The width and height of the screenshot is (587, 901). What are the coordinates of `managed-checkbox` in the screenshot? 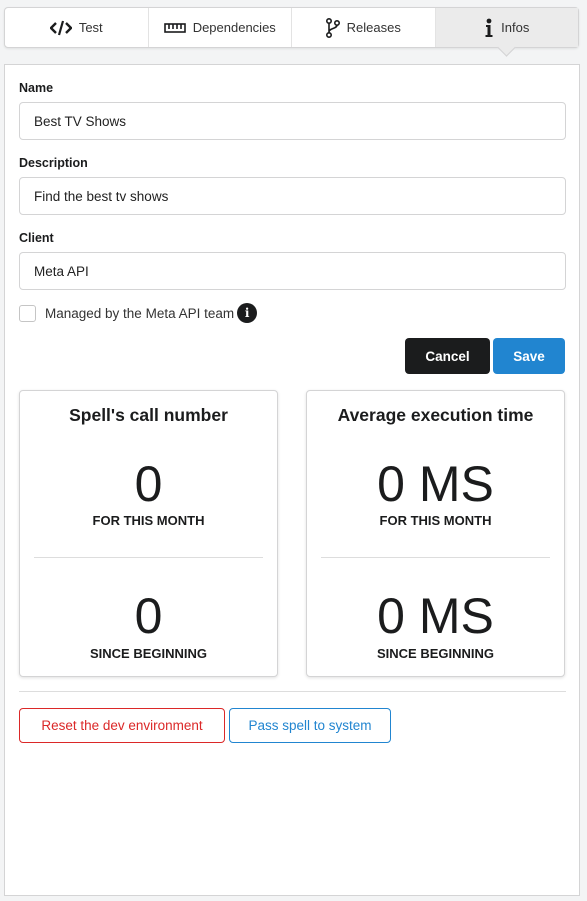 It's located at (27, 313).